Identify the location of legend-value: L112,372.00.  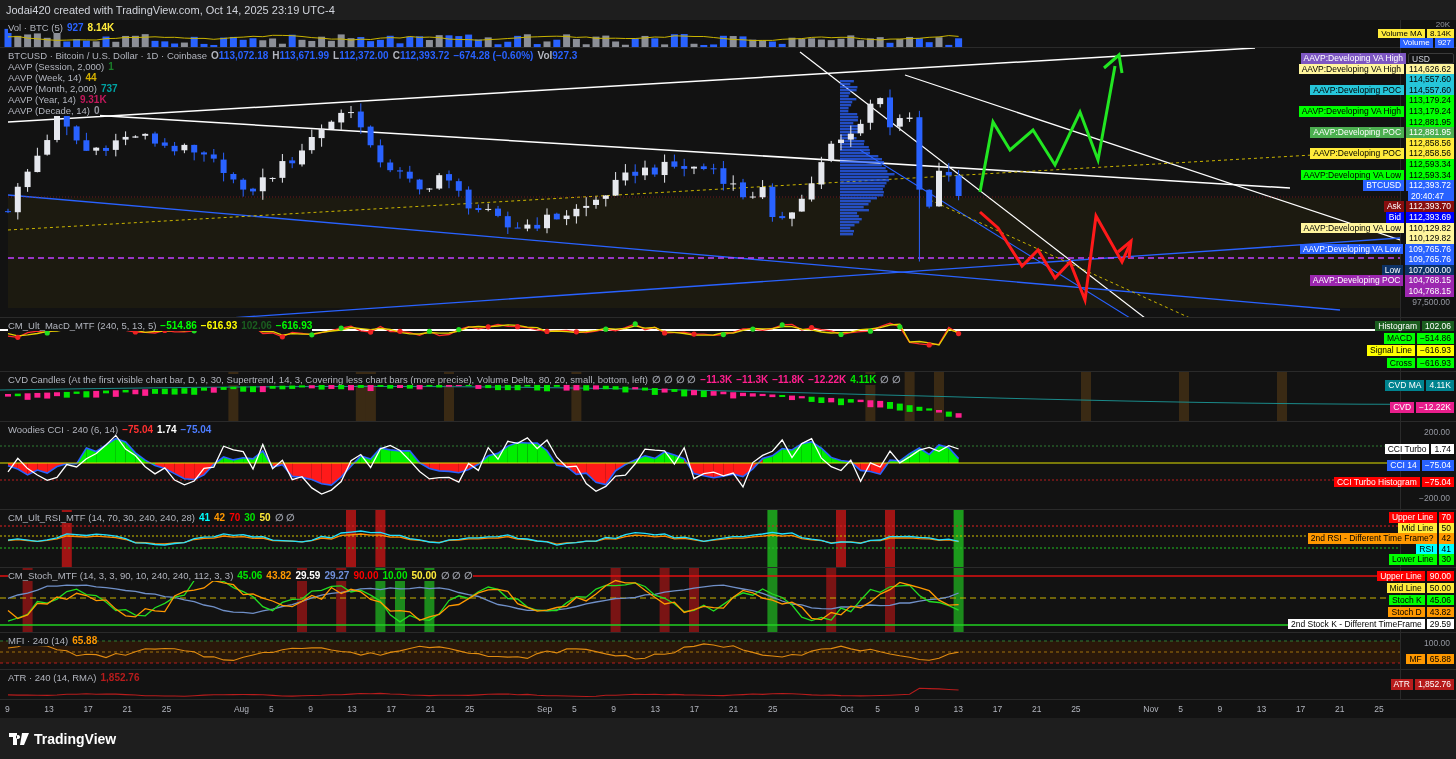
(361, 55).